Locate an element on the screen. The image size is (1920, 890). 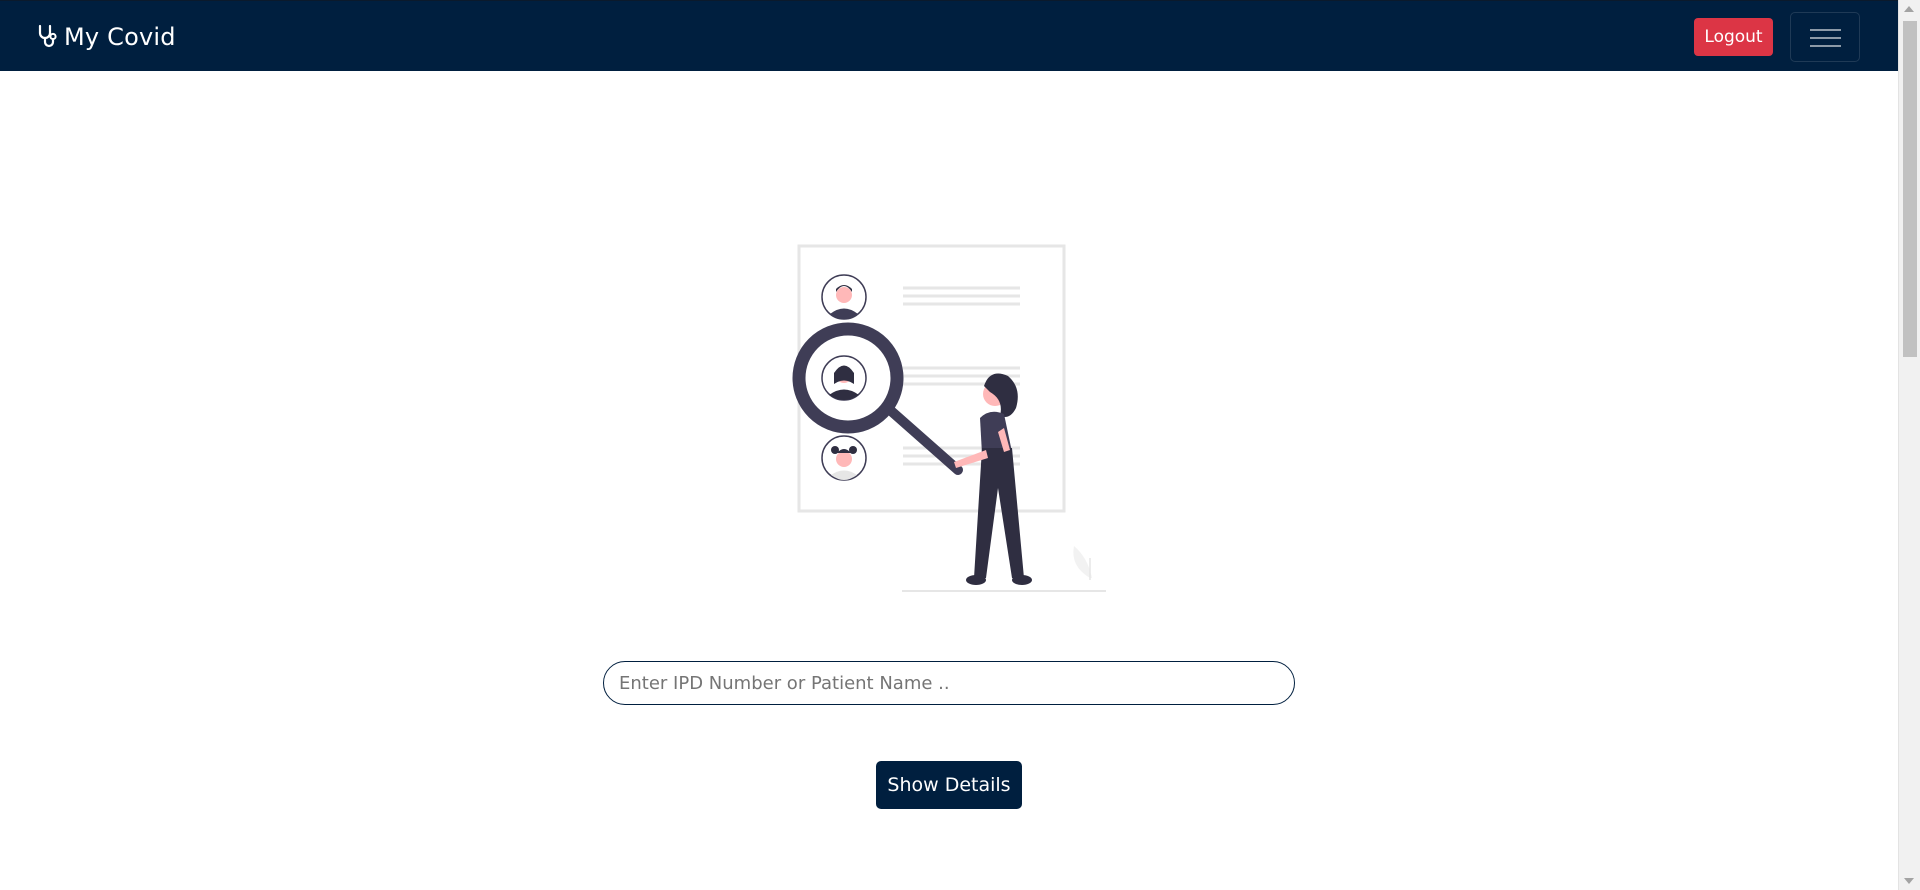
search-input is located at coordinates (949, 683).